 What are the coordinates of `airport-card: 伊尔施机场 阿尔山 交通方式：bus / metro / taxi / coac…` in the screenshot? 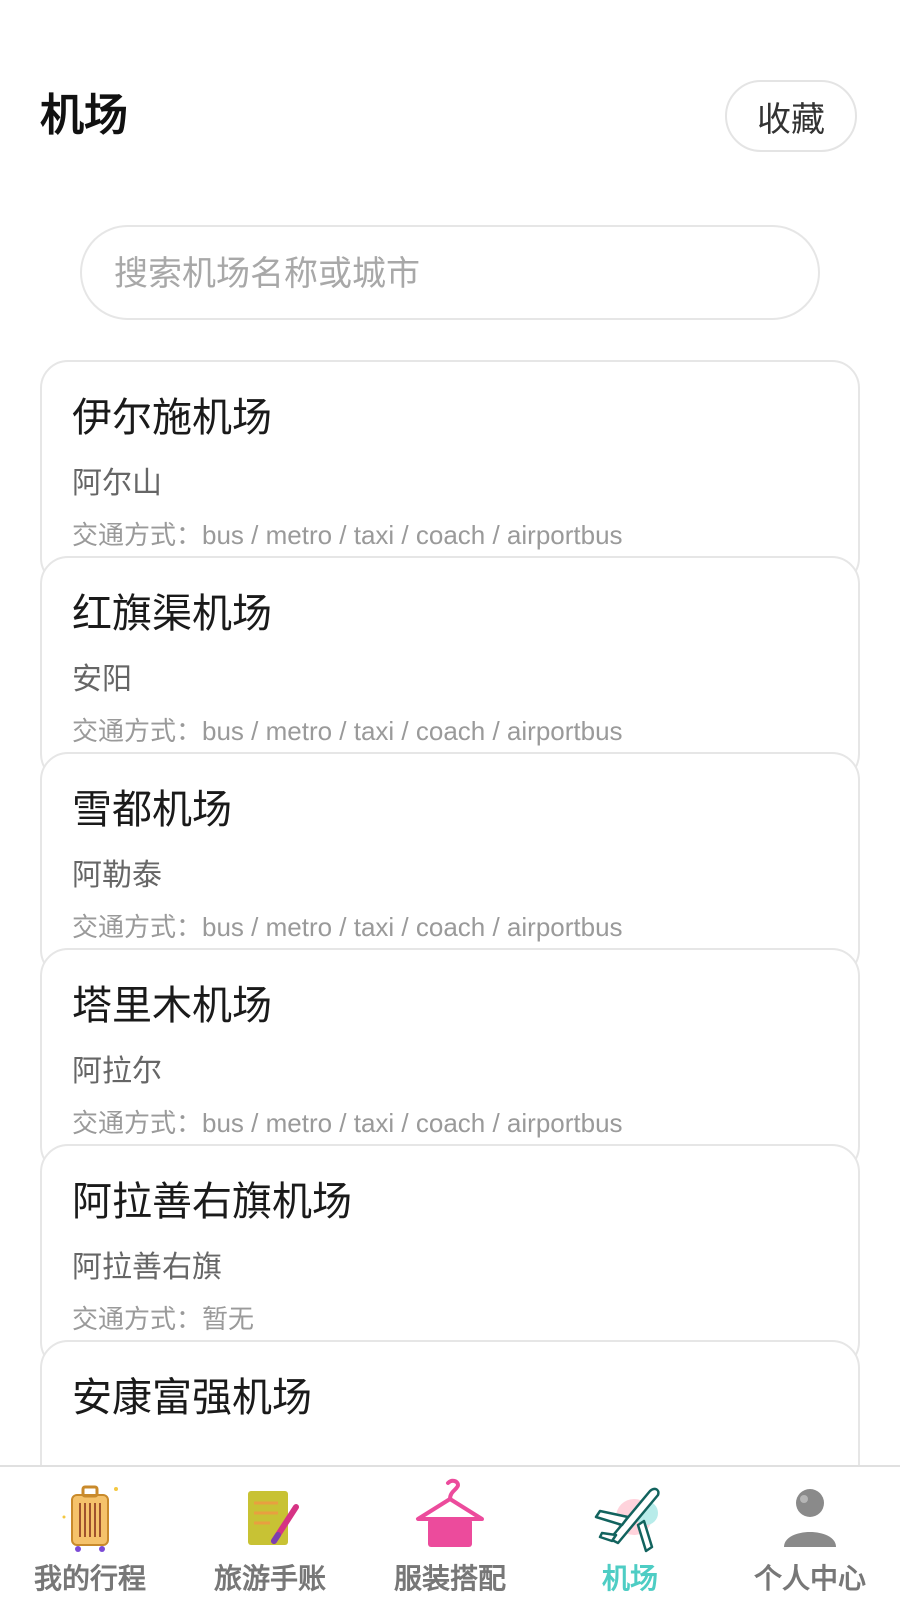 It's located at (450, 473).